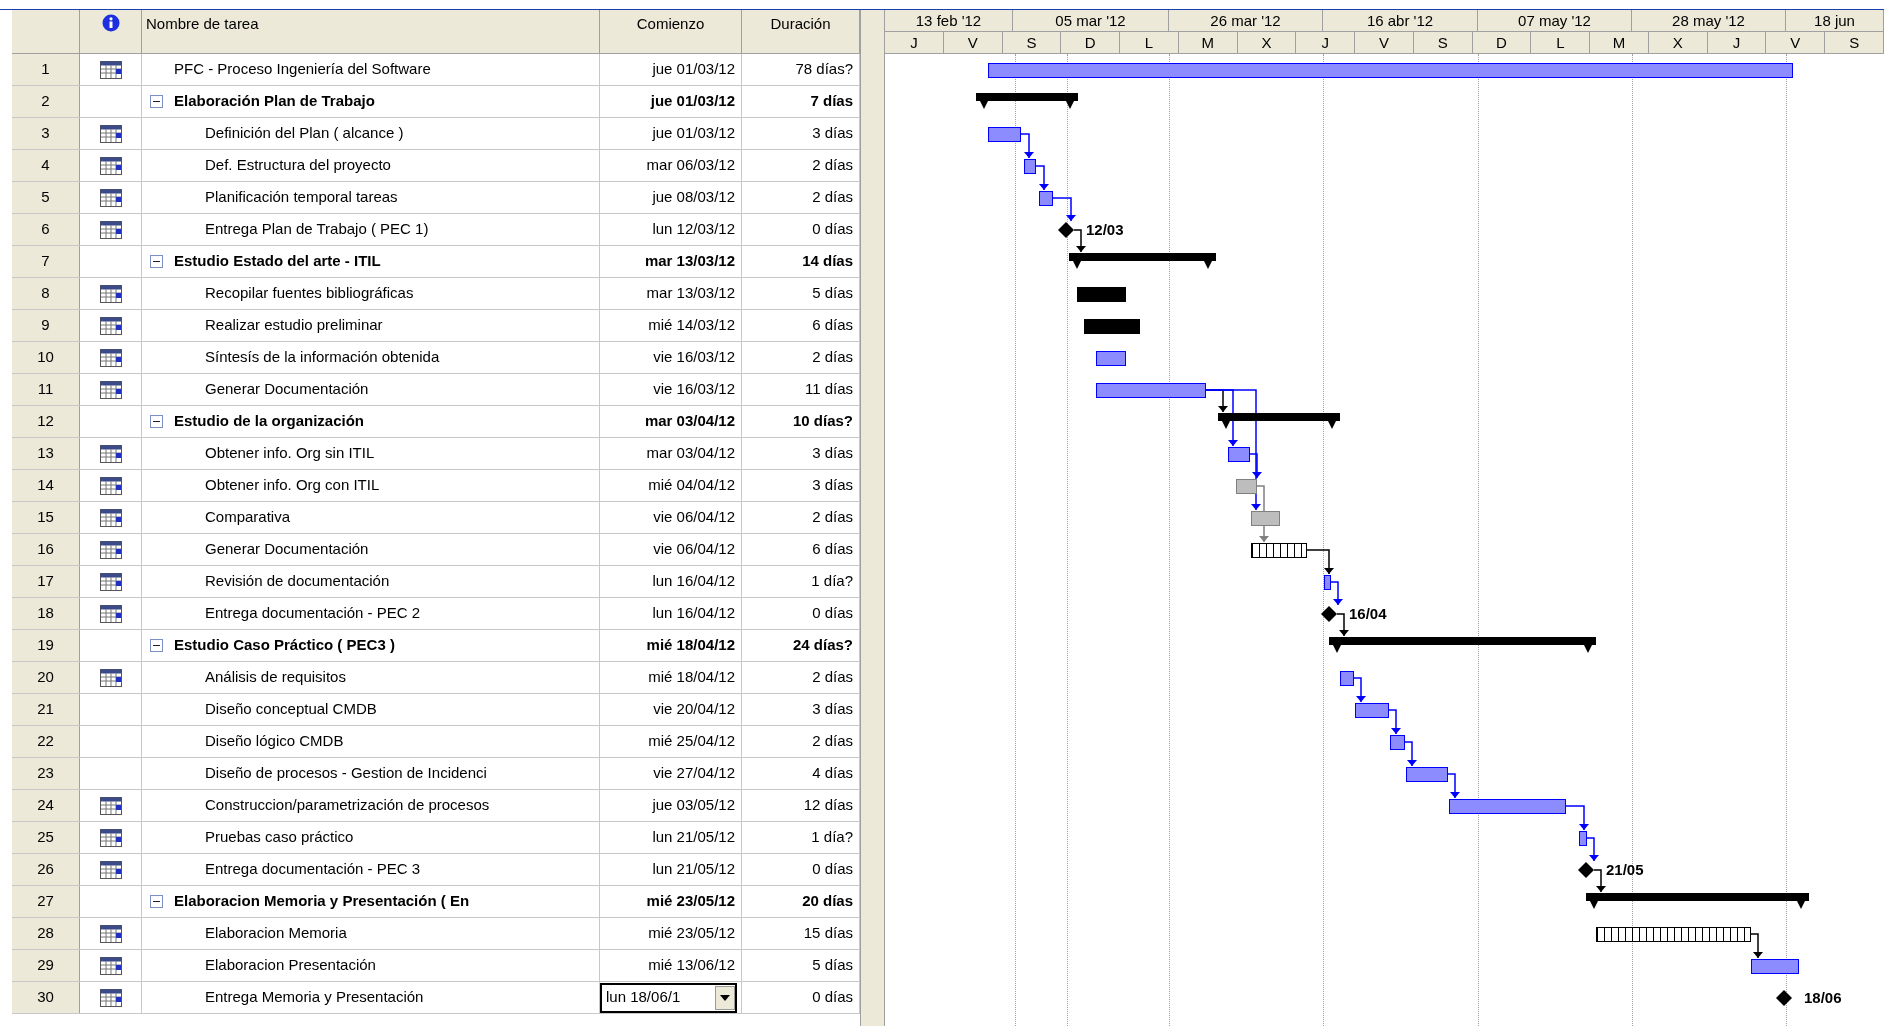  Describe the element at coordinates (46, 901) in the screenshot. I see `row-number: 27` at that location.